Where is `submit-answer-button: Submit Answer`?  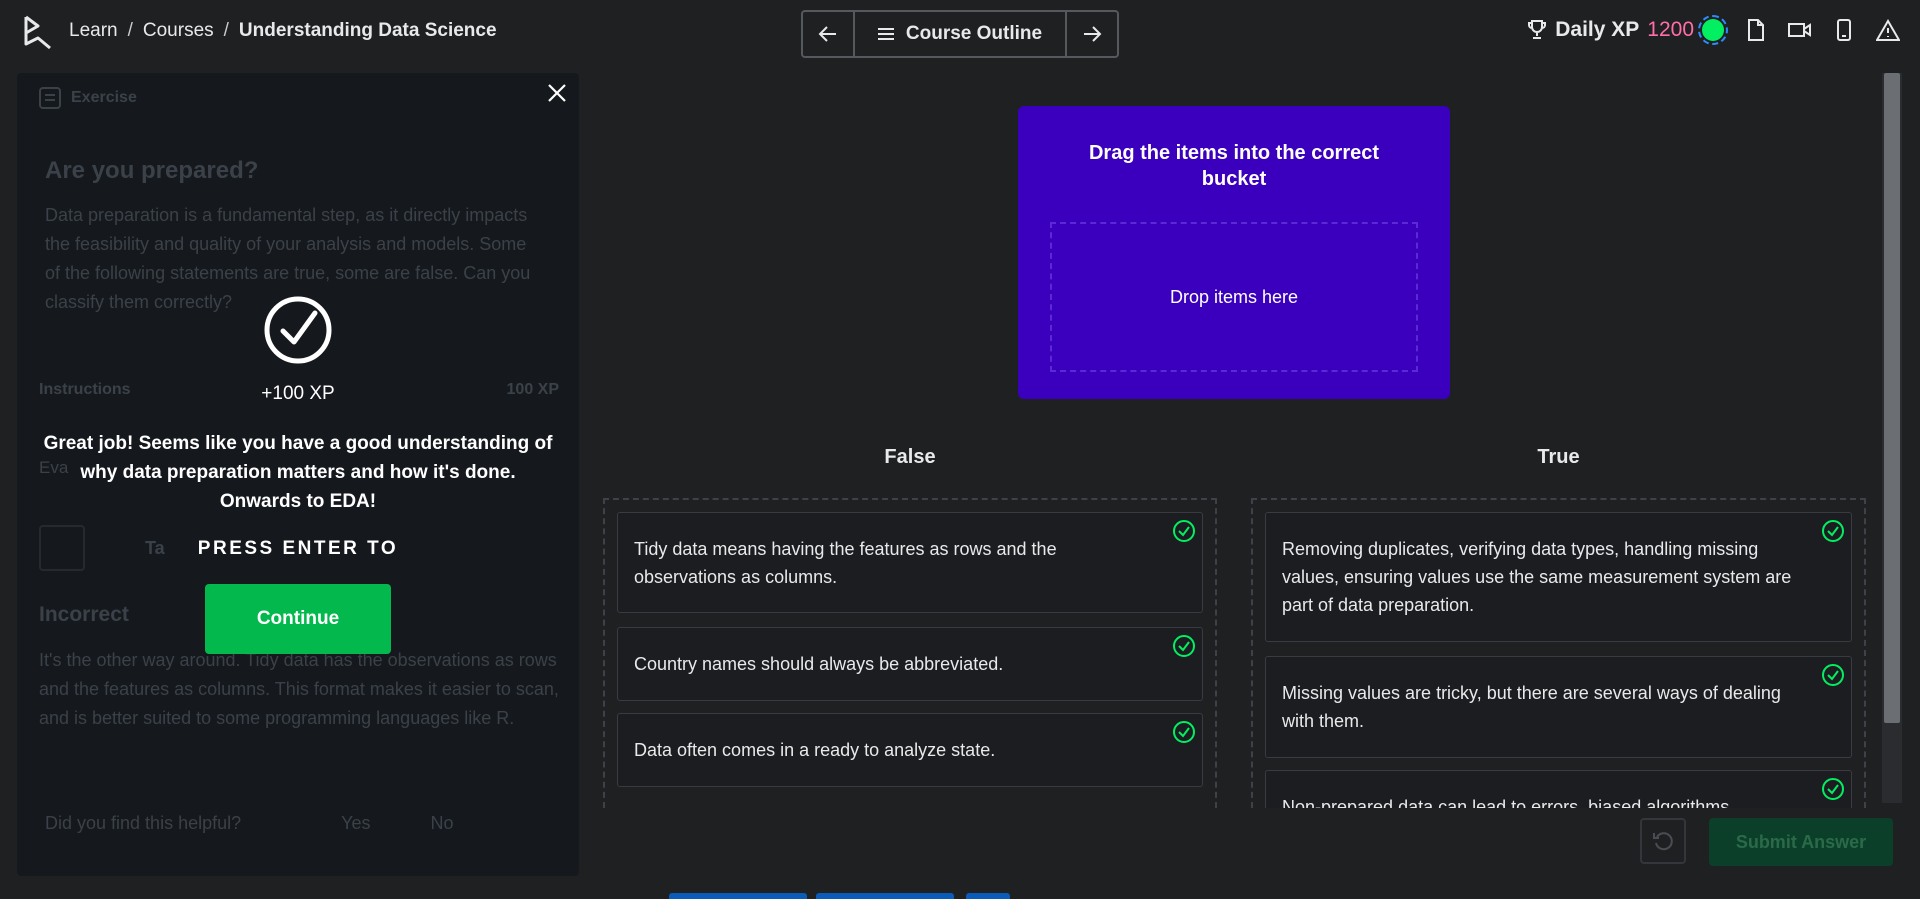
submit-answer-button: Submit Answer is located at coordinates (1801, 842).